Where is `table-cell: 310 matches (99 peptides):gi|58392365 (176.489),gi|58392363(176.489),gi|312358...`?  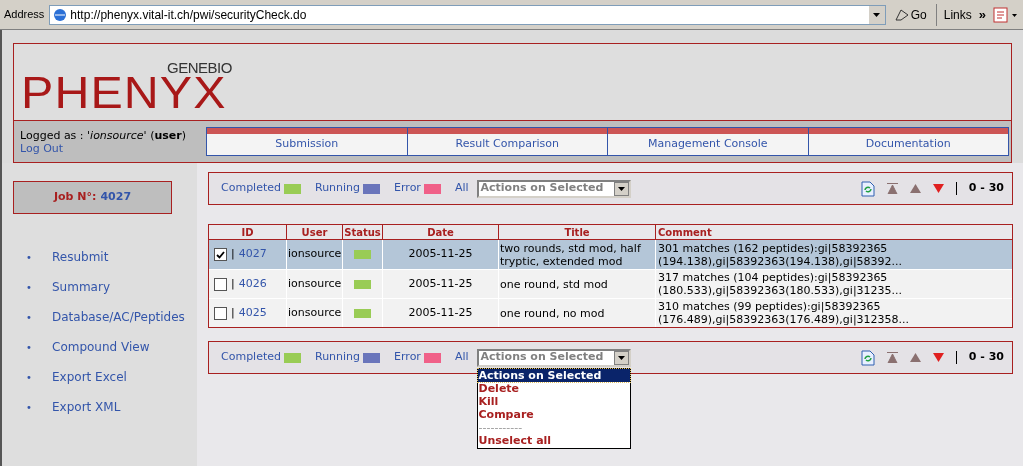
table-cell: 310 matches (99 peptides):gi|58392365 (176.489),gi|58392363(176.489),gi|312358... is located at coordinates (833, 313).